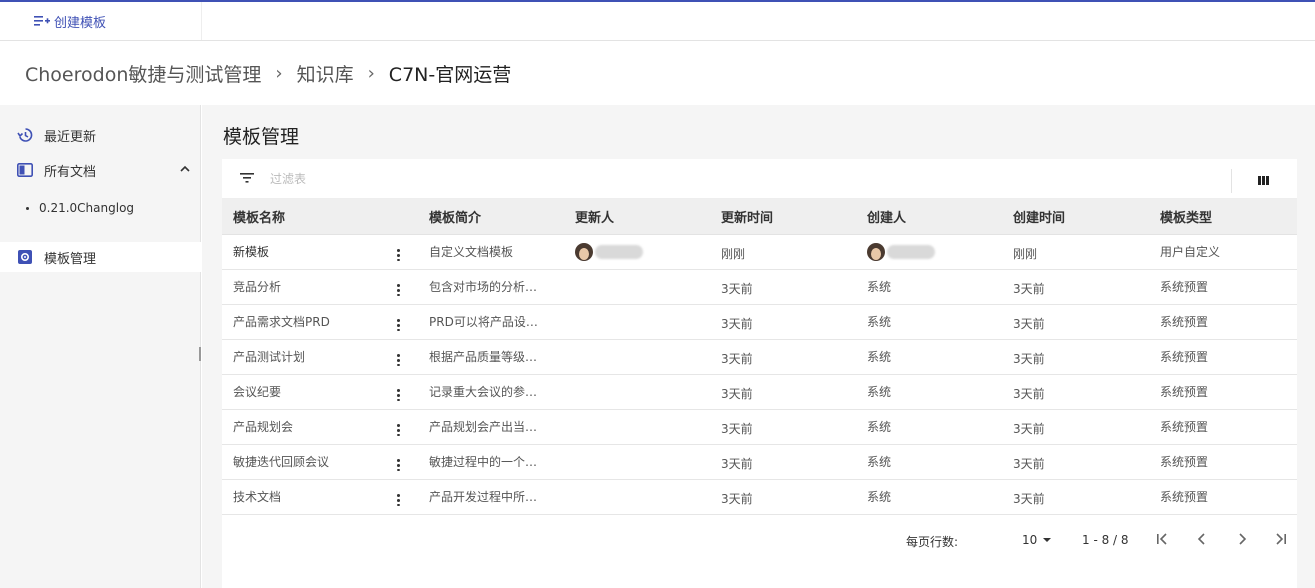  I want to click on filter-bar, so click(759, 179).